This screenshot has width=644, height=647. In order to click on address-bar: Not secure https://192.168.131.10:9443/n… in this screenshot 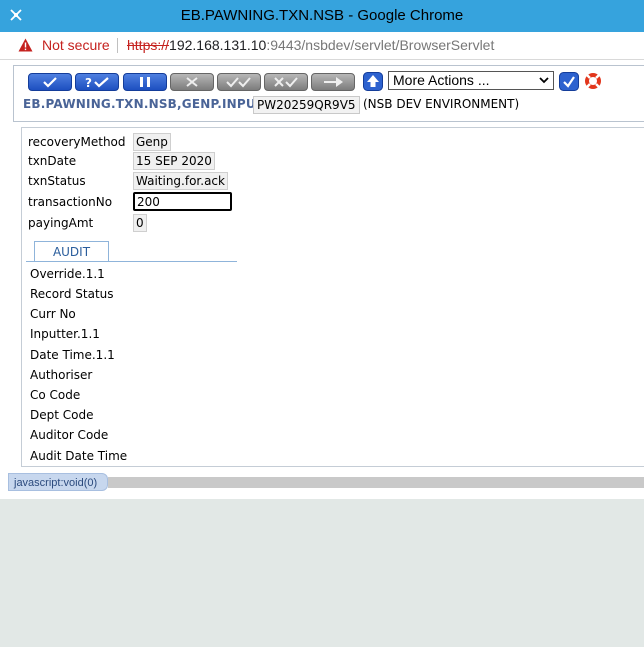, I will do `click(322, 46)`.